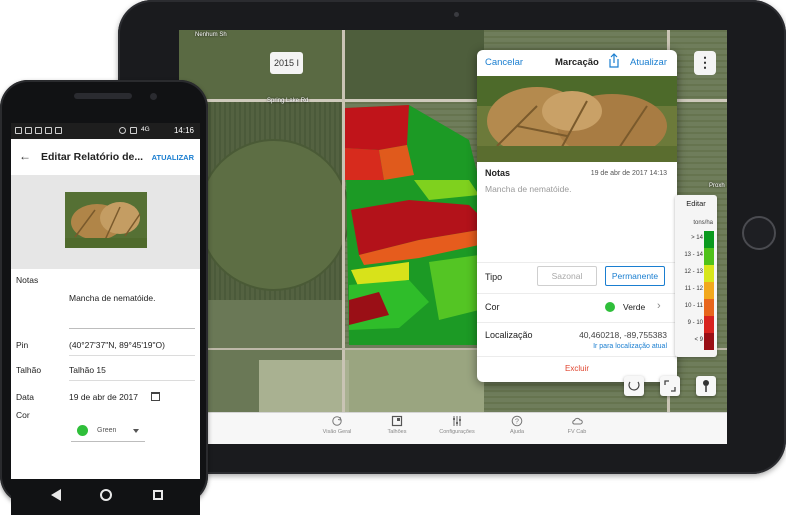 This screenshot has height=515, width=786. What do you see at coordinates (136, 431) in the screenshot?
I see `chevron-down-icon` at bounding box center [136, 431].